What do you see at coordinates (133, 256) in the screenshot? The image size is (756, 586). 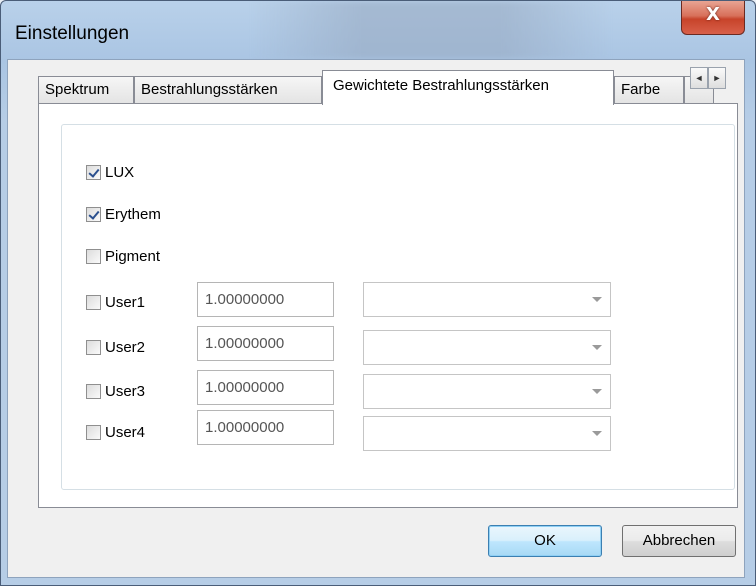 I see `pigment-label: Pigment` at bounding box center [133, 256].